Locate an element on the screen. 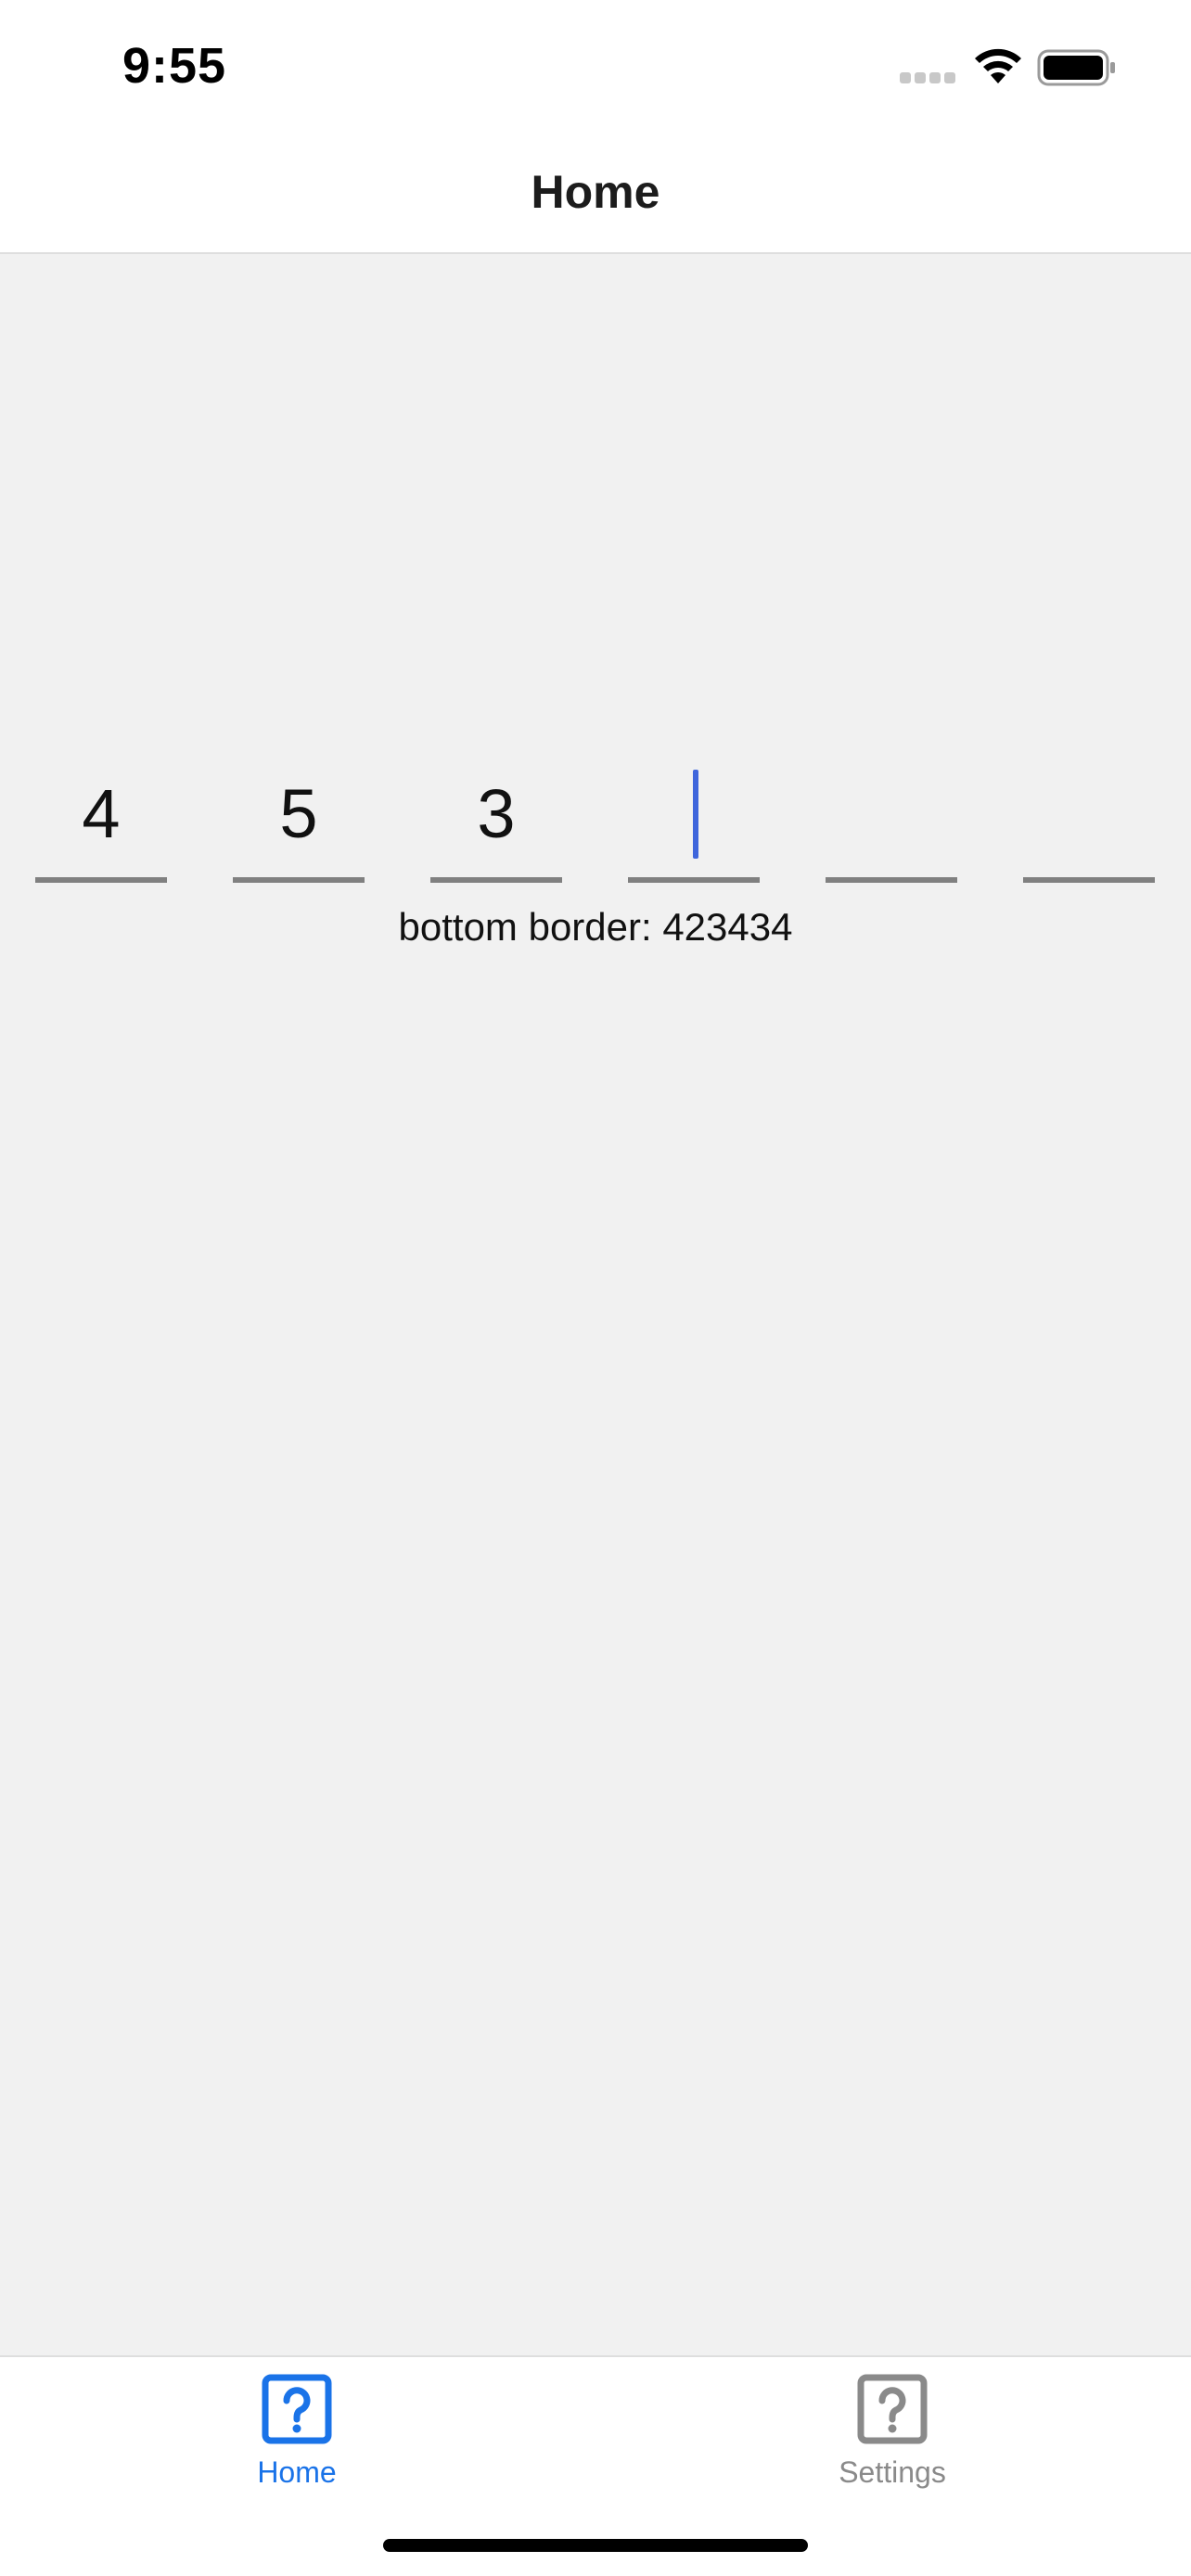 This screenshot has width=1191, height=2576. tab-settings: Settings is located at coordinates (892, 2444).